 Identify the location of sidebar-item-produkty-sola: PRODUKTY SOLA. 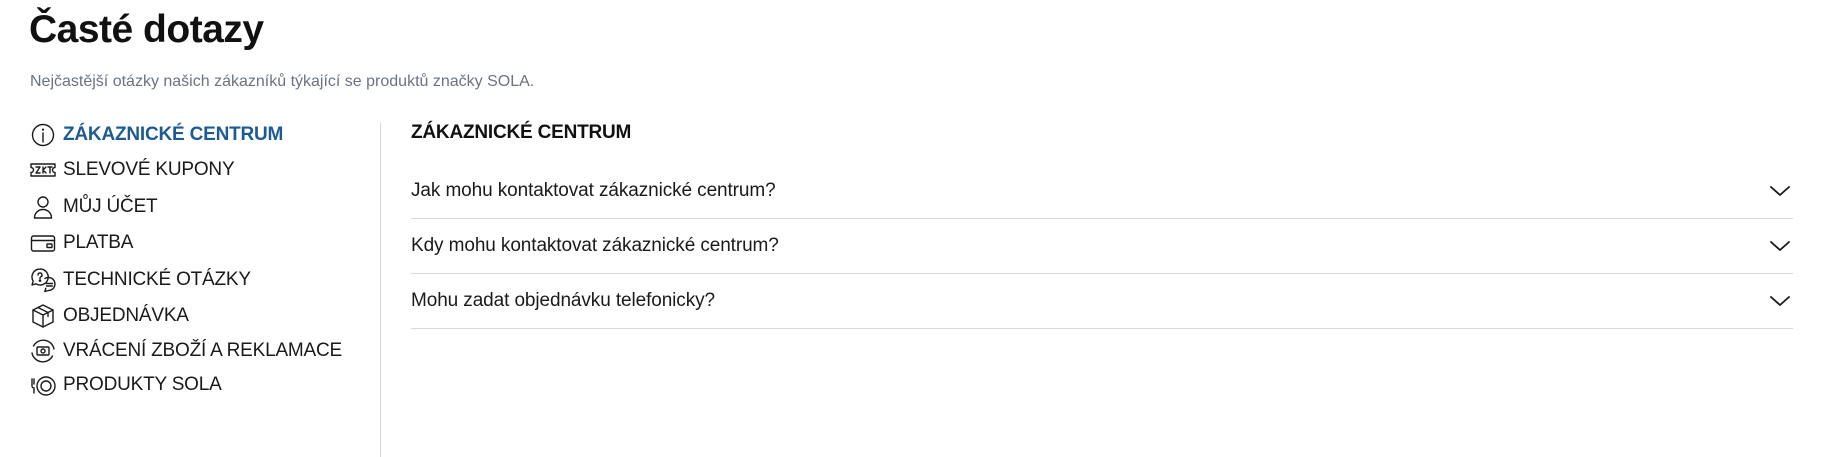
(125, 385).